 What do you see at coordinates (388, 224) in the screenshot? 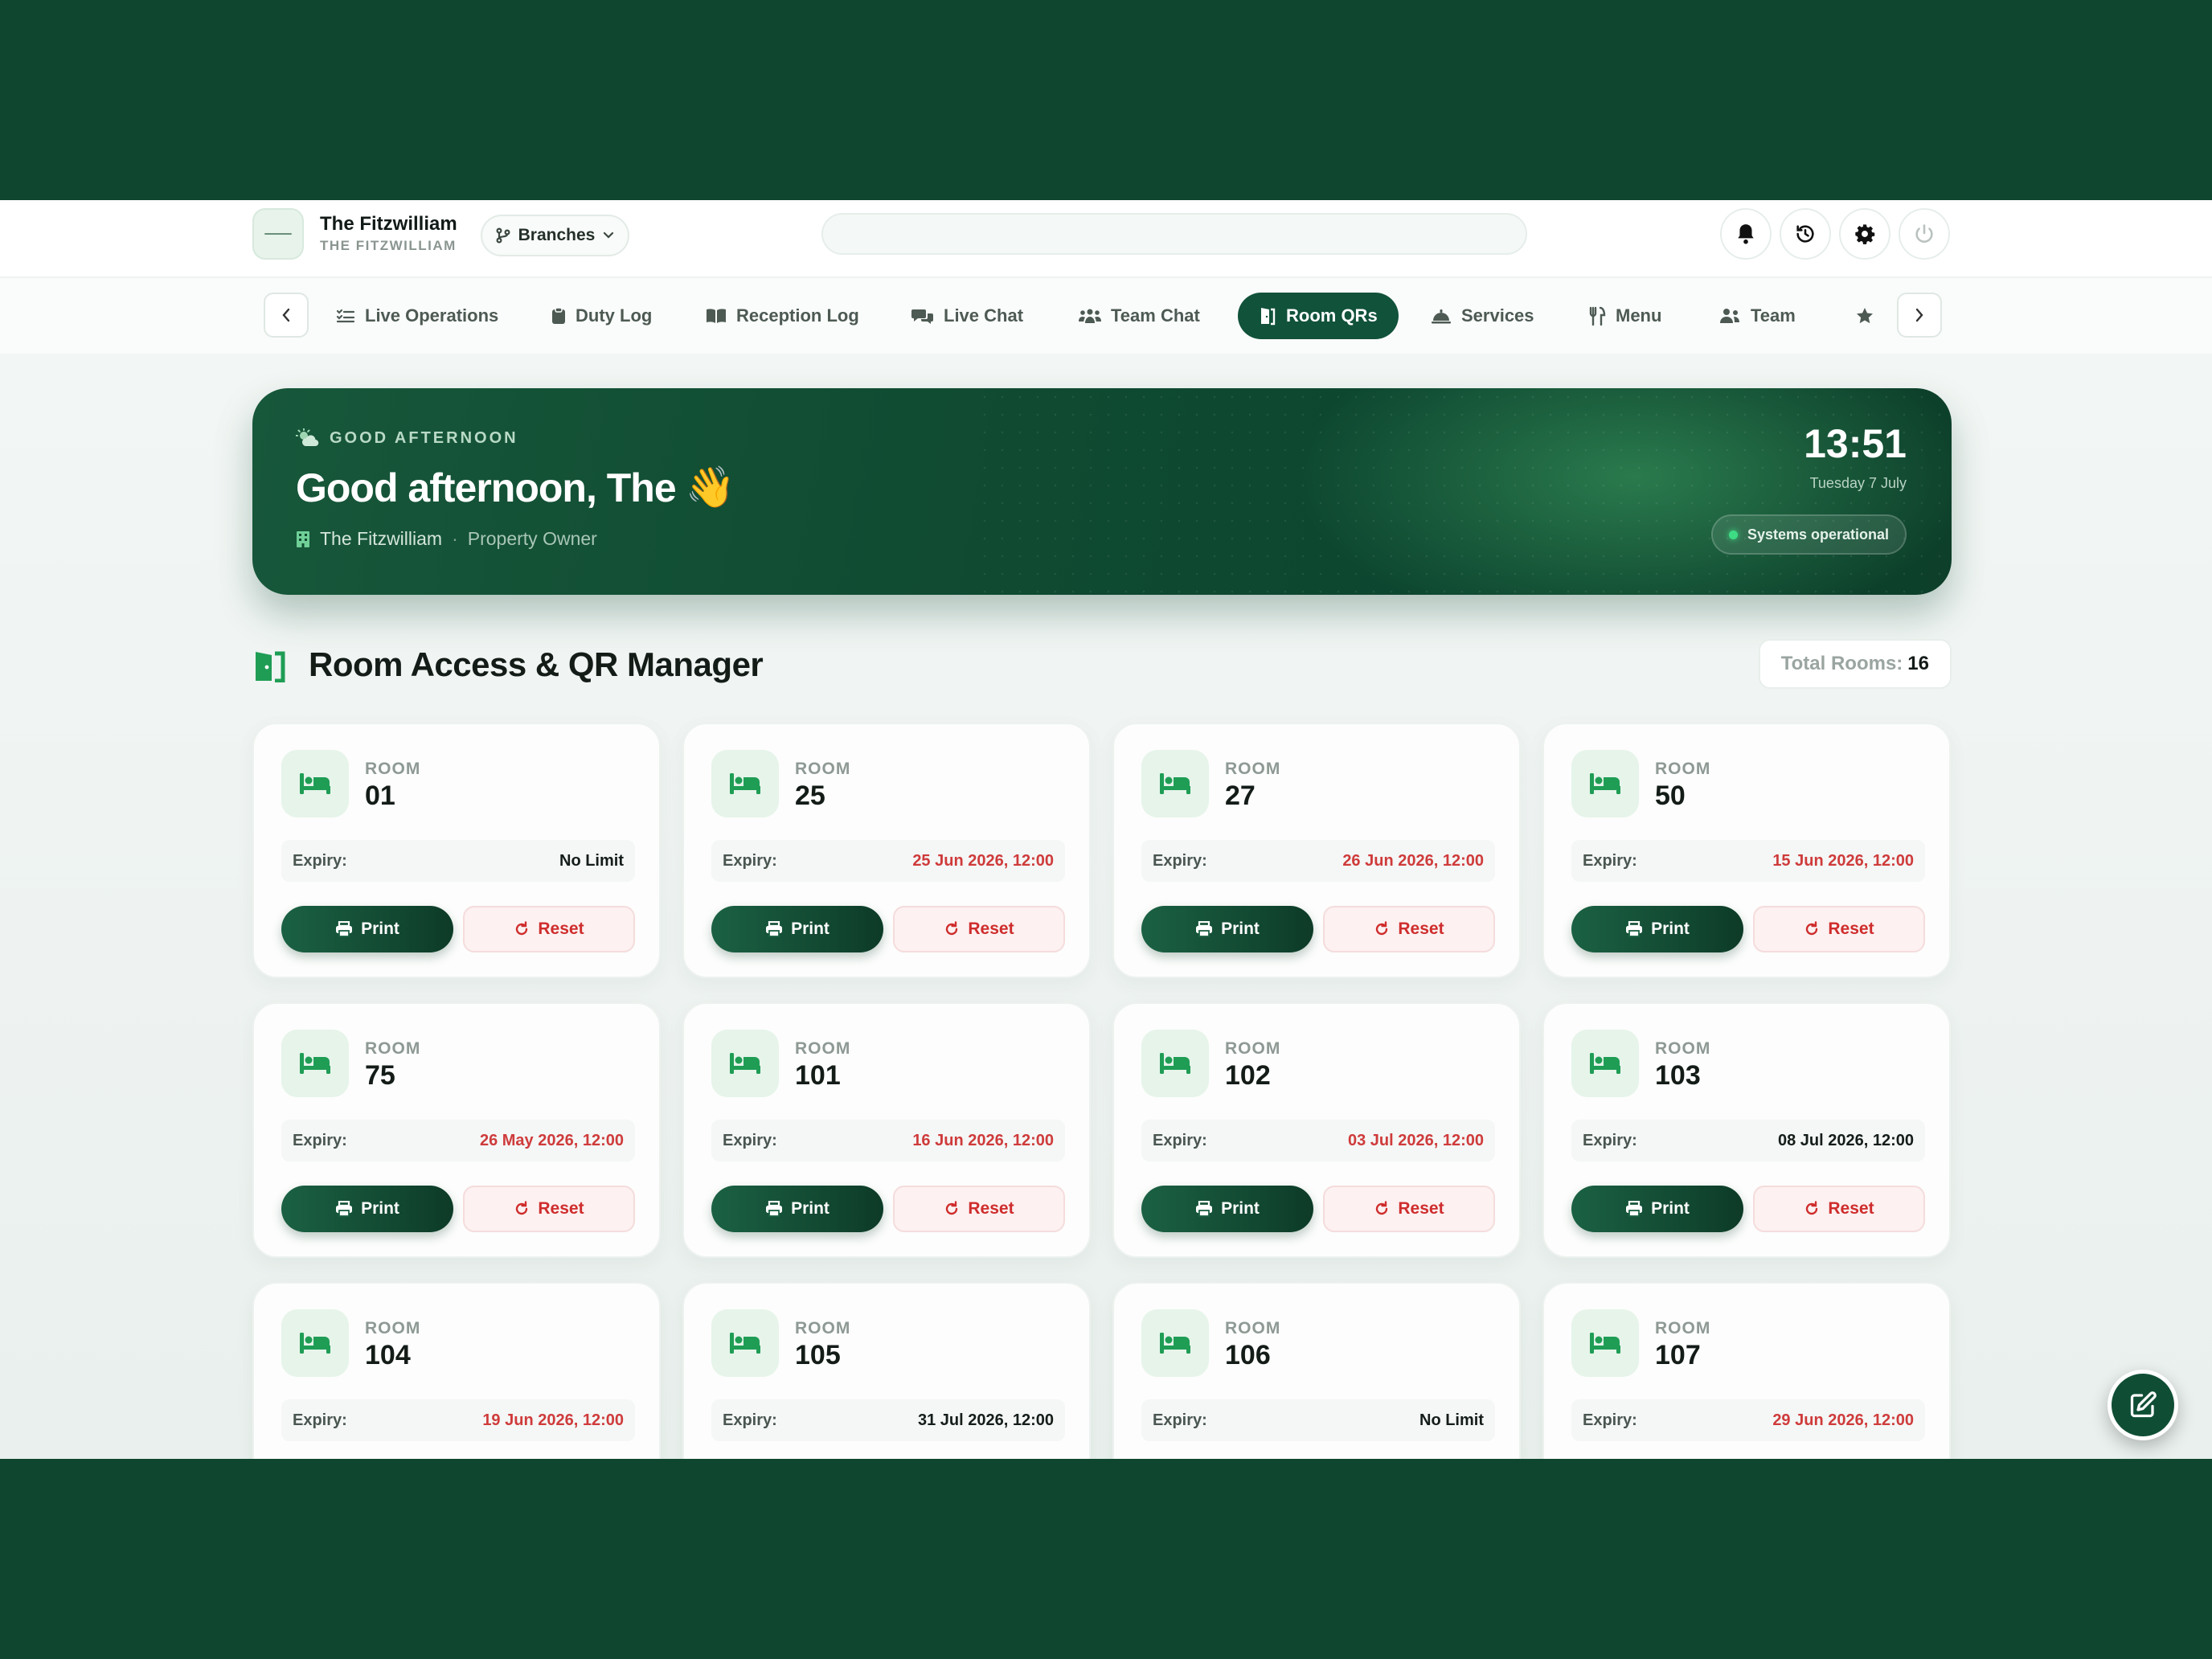
I see `brand-name: The Fitzwilliam` at bounding box center [388, 224].